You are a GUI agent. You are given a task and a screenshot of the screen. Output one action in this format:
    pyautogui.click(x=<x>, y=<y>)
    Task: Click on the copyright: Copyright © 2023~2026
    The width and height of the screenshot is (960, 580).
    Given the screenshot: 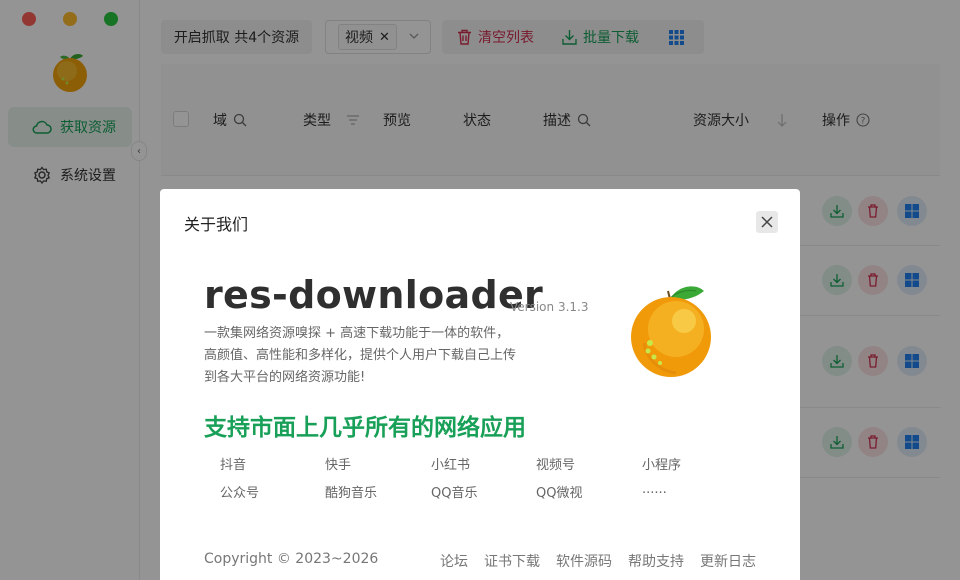 What is the action you would take?
    pyautogui.click(x=291, y=559)
    